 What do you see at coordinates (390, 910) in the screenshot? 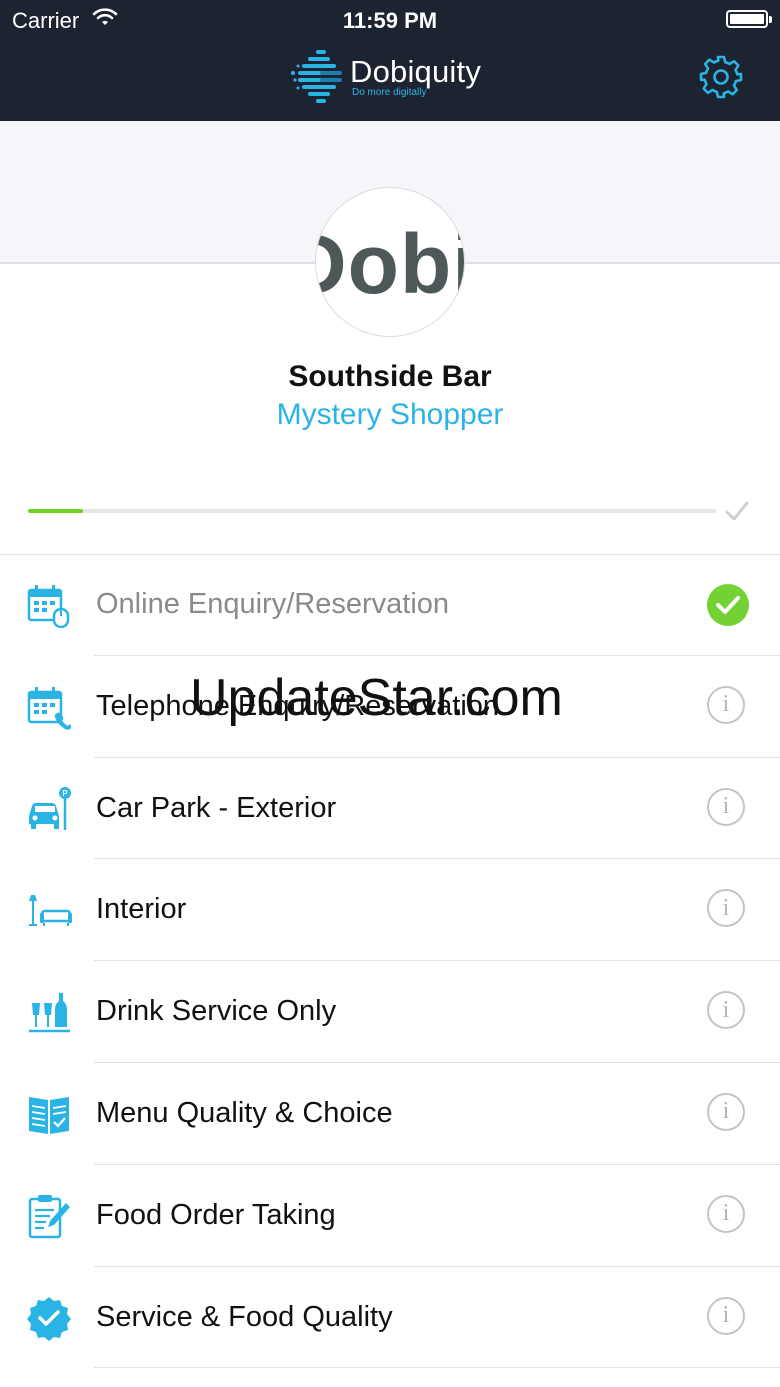
I see `list-item: Interior i` at bounding box center [390, 910].